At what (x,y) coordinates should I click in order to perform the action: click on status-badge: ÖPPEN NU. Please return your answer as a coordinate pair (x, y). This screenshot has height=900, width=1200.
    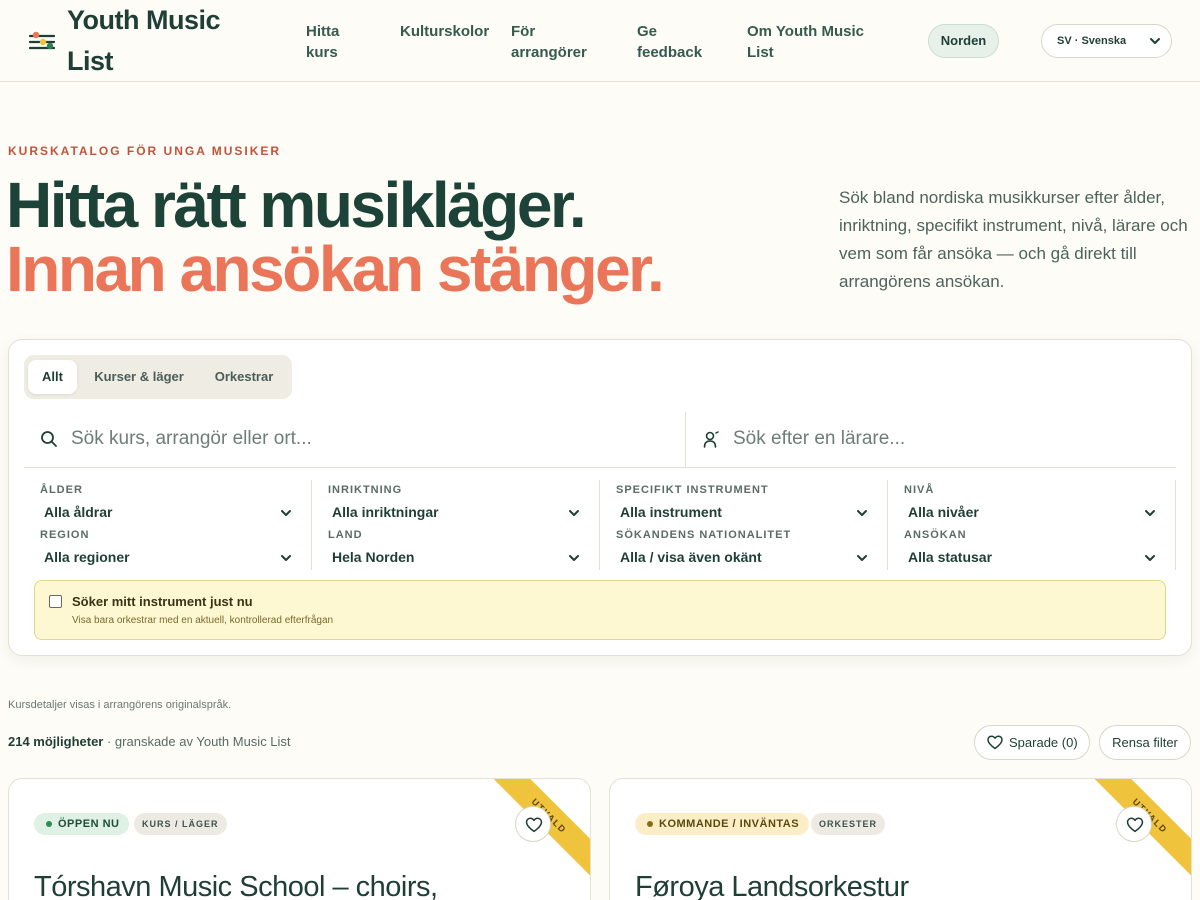
    Looking at the image, I should click on (82, 824).